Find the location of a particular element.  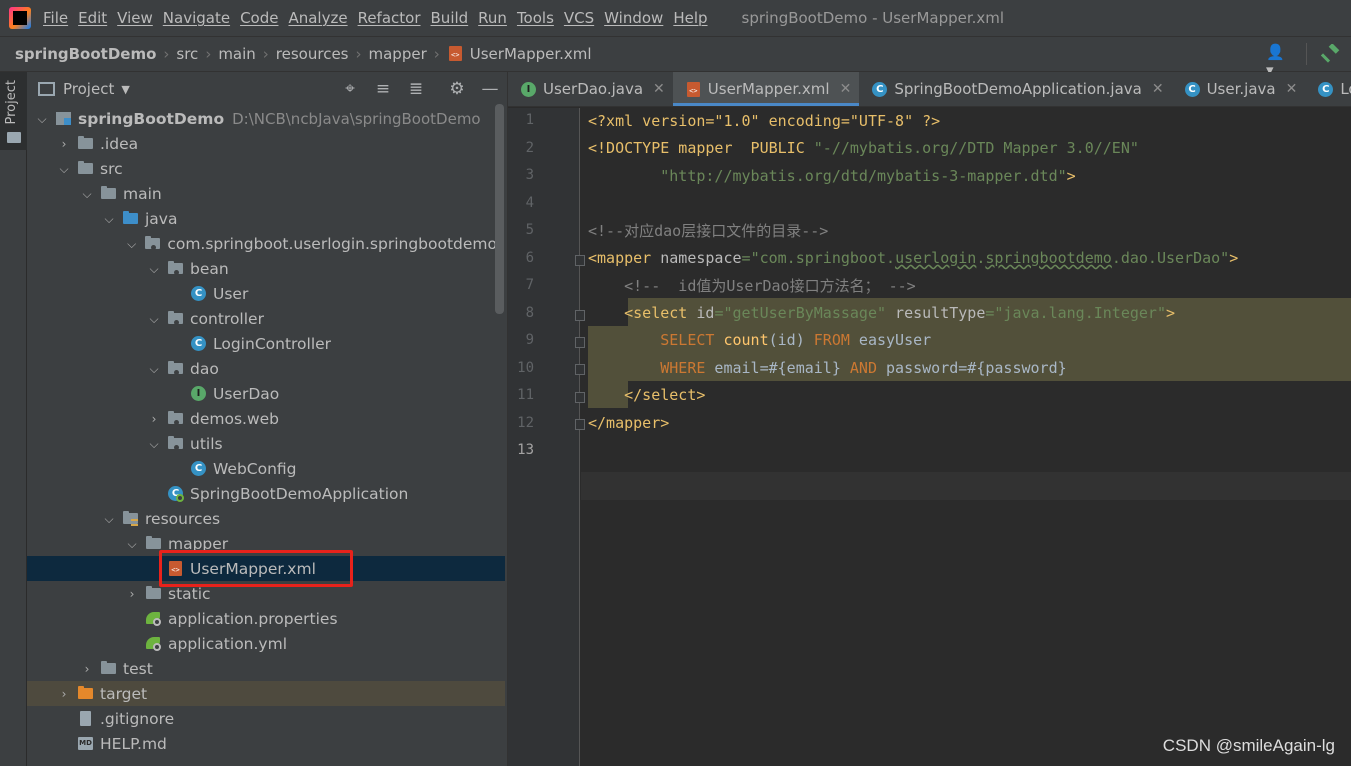

breadcrumb-src: src is located at coordinates (187, 54).